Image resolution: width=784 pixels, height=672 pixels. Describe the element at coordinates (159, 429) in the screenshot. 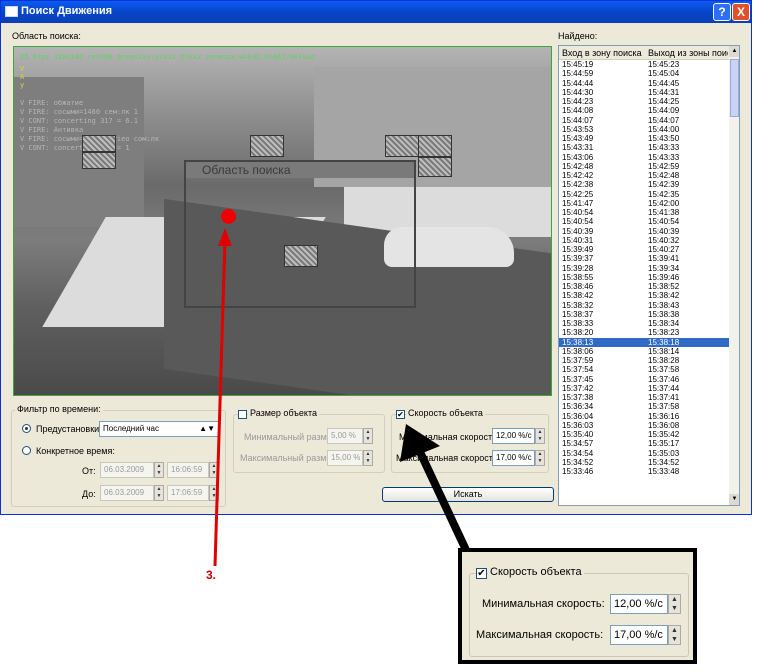

I see `presets-select: Последний час ▲▼` at that location.